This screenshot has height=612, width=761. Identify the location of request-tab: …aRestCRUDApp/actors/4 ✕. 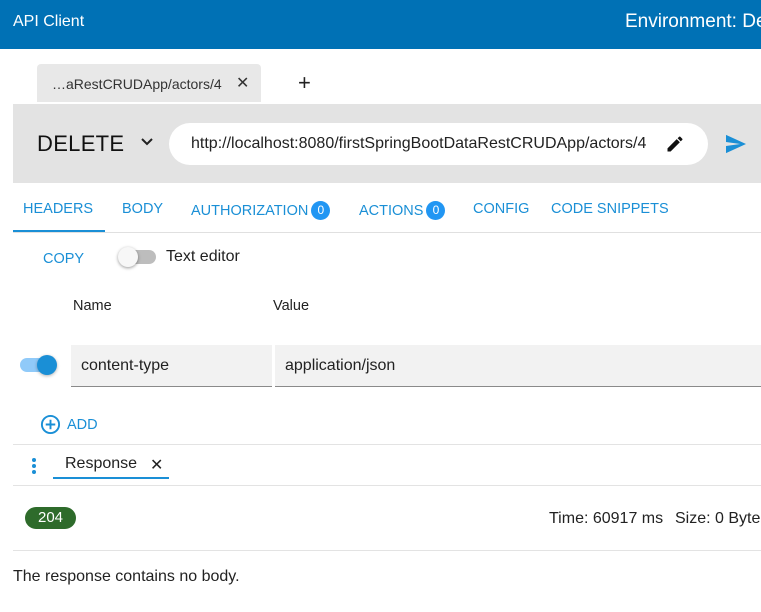
(149, 83).